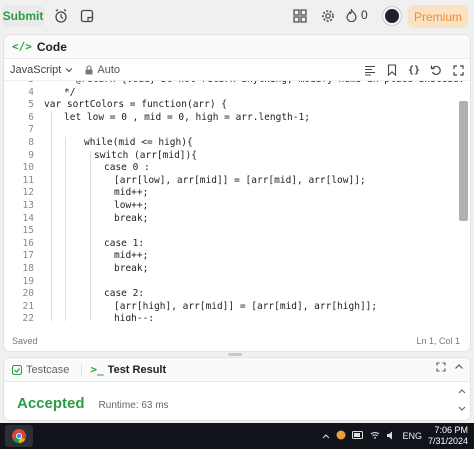 This screenshot has width=474, height=449. I want to click on result-scroll-arrows, so click(462, 400).